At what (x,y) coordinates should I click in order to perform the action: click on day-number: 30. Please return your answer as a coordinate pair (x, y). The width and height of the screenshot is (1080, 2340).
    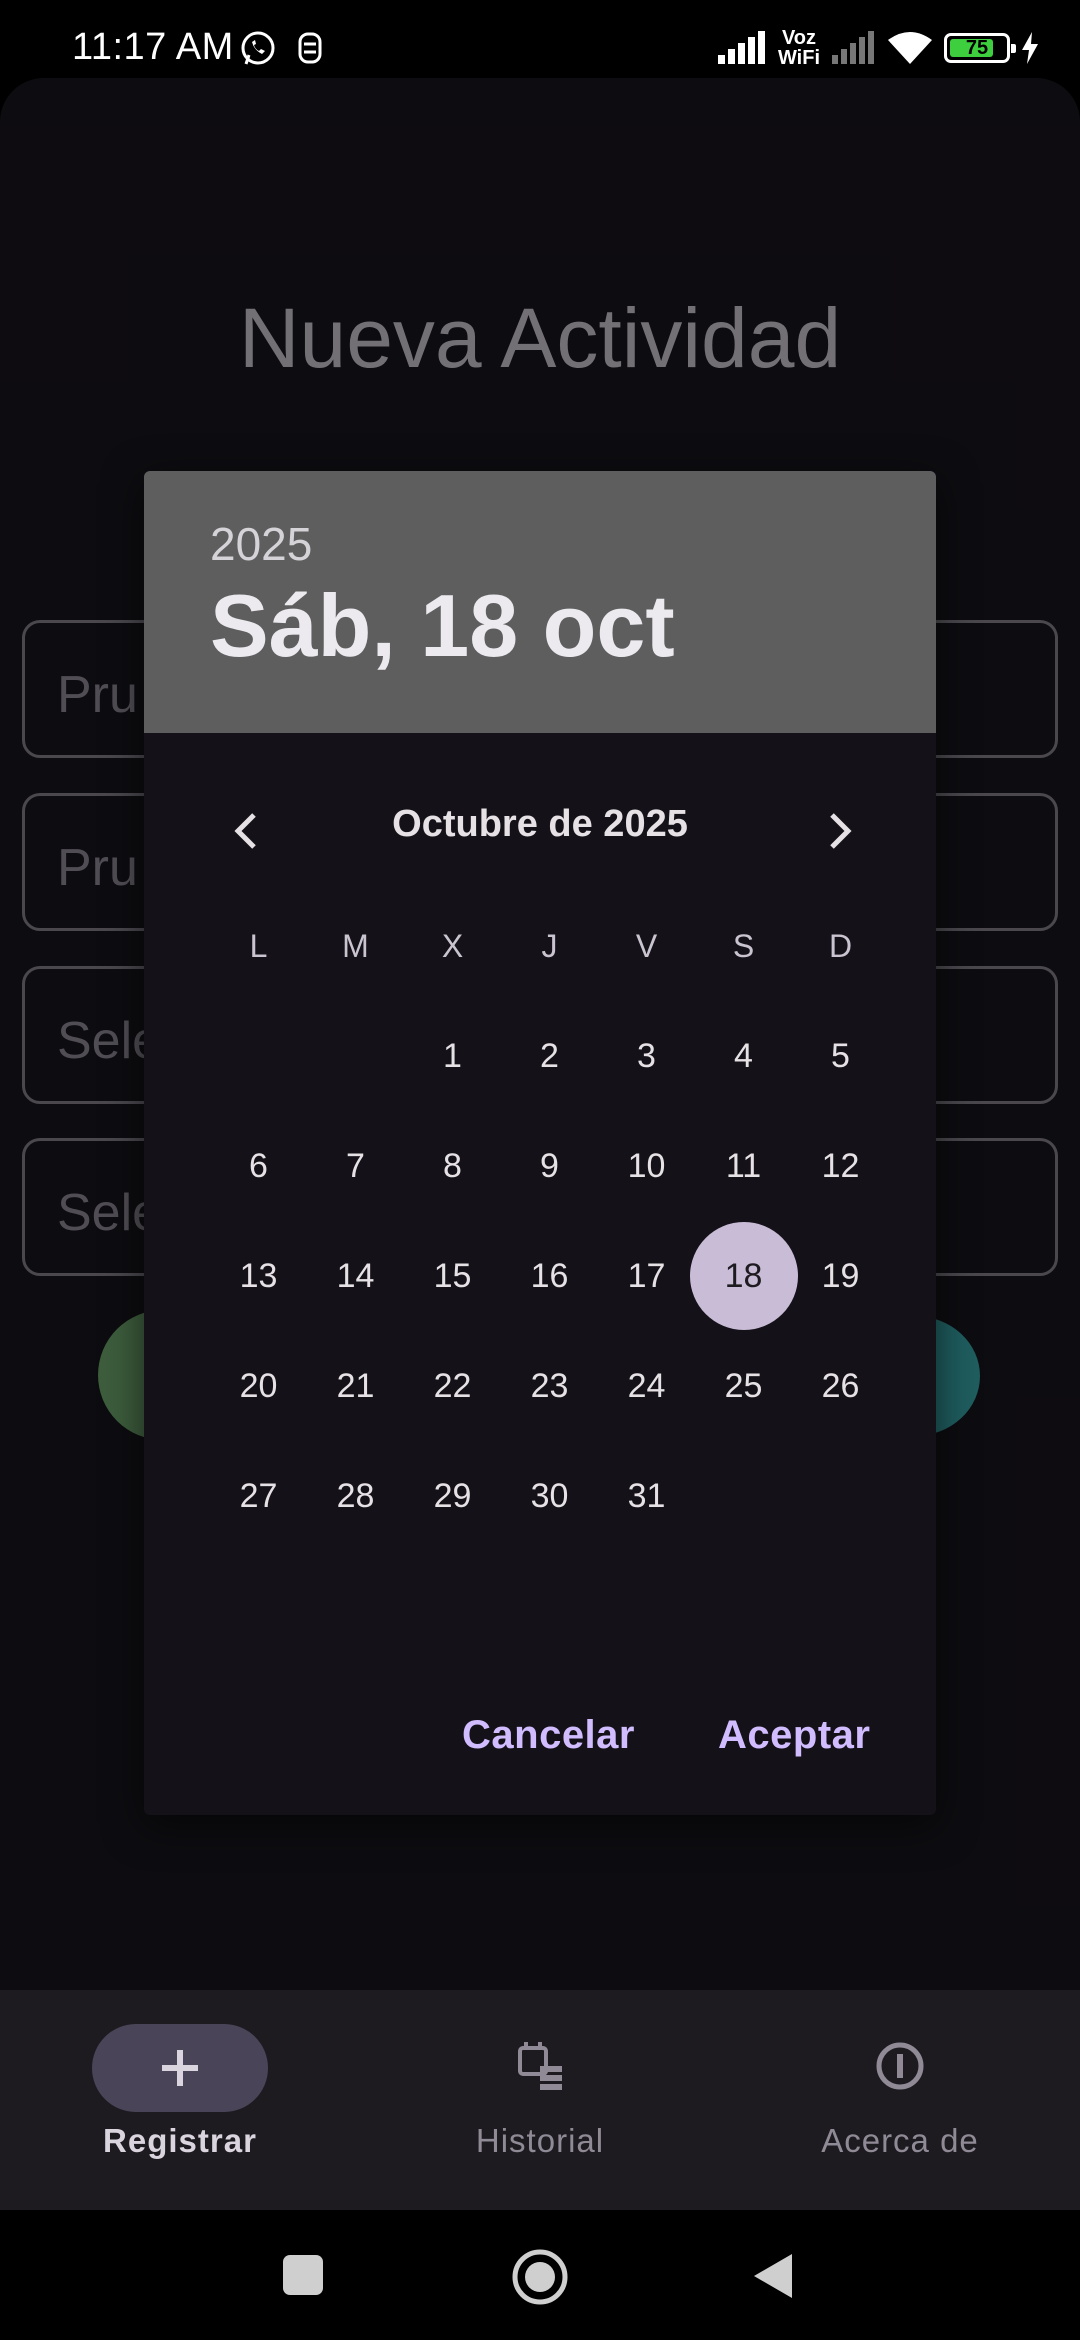
    Looking at the image, I should click on (549, 1495).